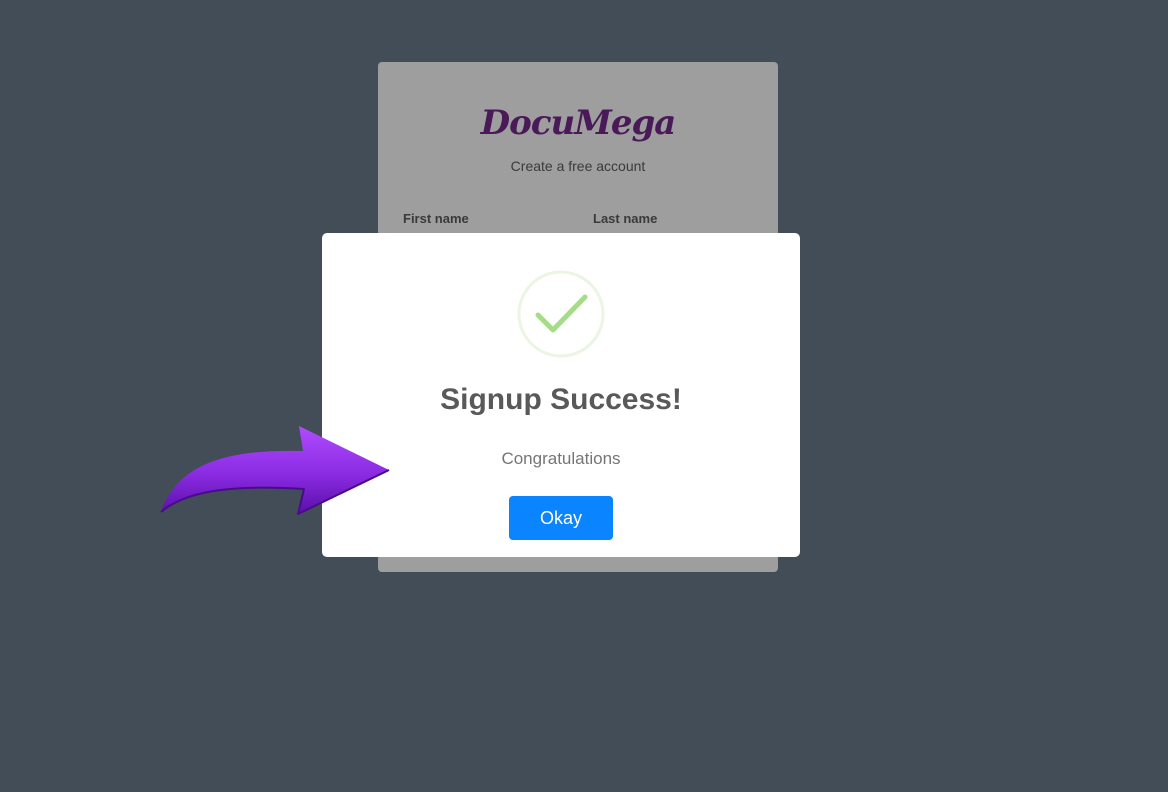  I want to click on modal-title: Signup Success!, so click(561, 399).